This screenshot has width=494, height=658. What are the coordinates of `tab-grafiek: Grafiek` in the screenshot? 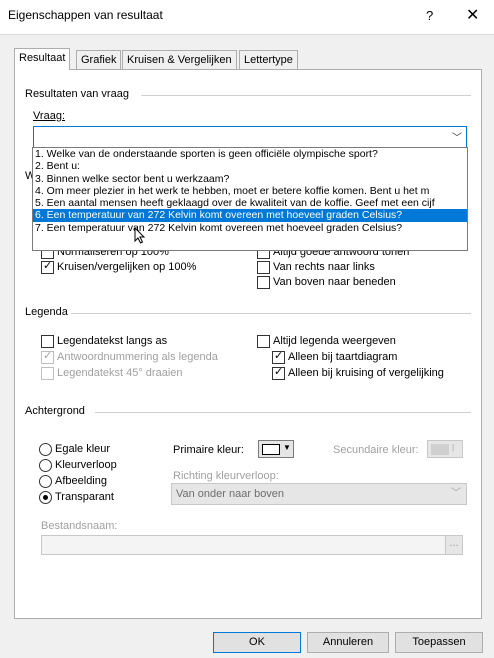 It's located at (99, 59).